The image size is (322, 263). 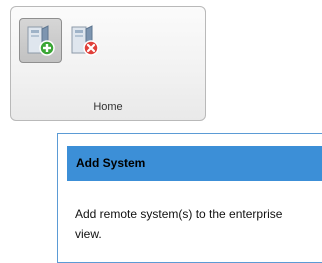 I want to click on add-system-icon, so click(x=41, y=40).